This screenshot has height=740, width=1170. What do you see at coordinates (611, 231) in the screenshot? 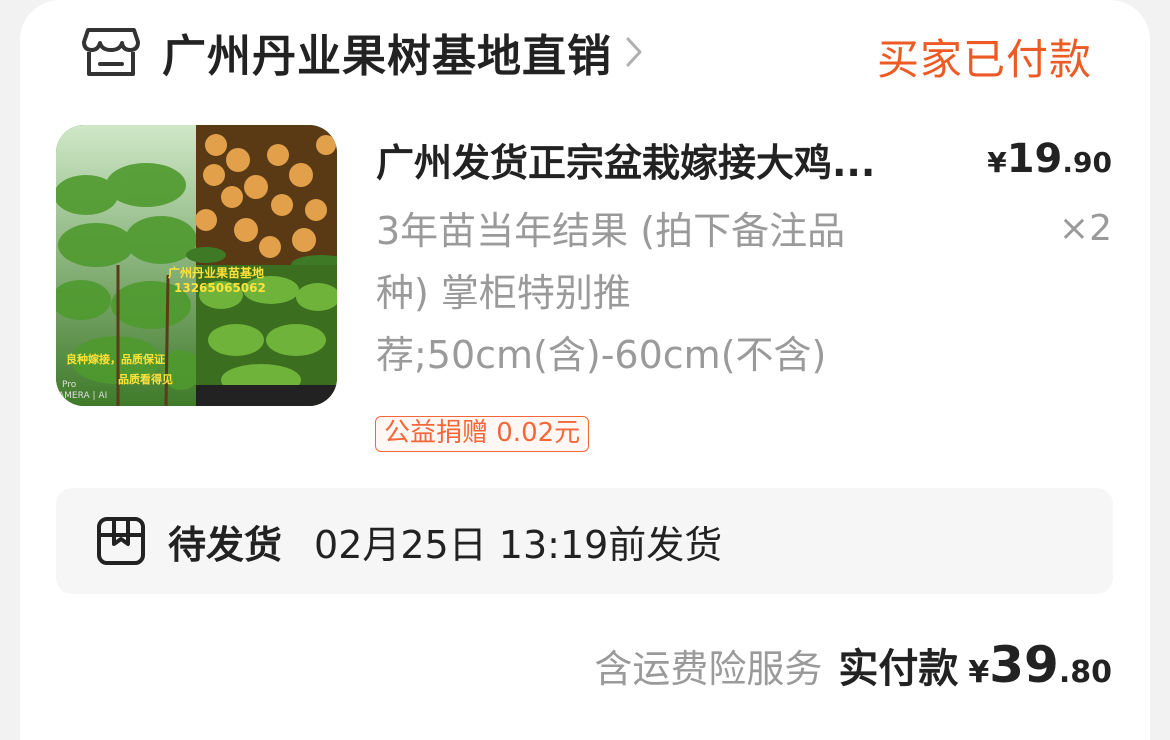
I see `spec-line: 3年苗当年结果 (拍下备注品` at bounding box center [611, 231].